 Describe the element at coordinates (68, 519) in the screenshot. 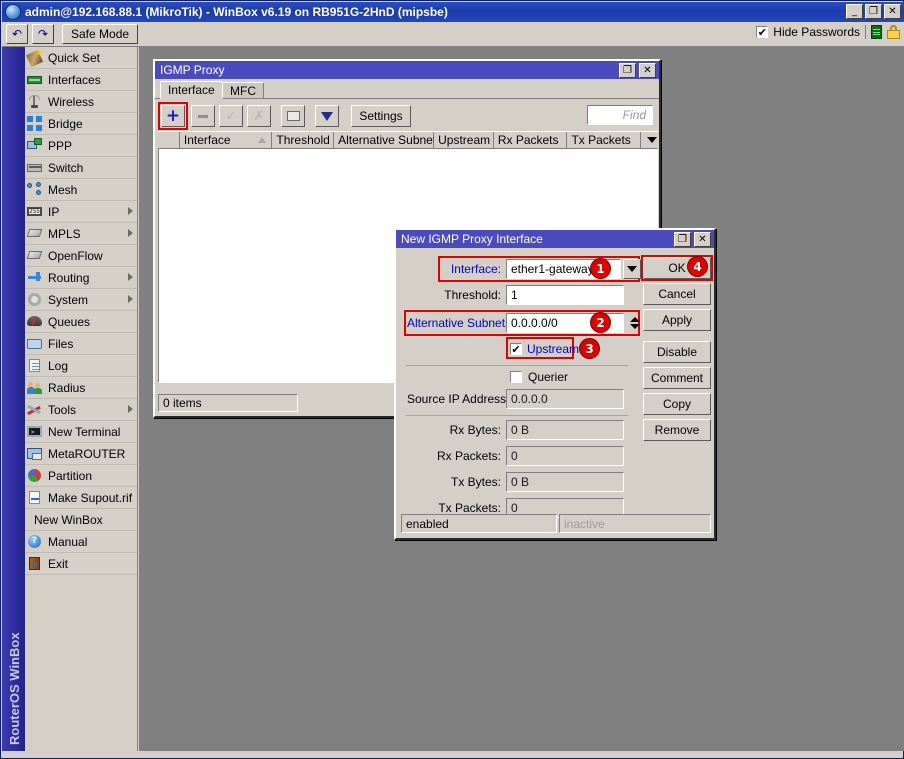

I see `sidebar-item-label: New WinBox` at that location.